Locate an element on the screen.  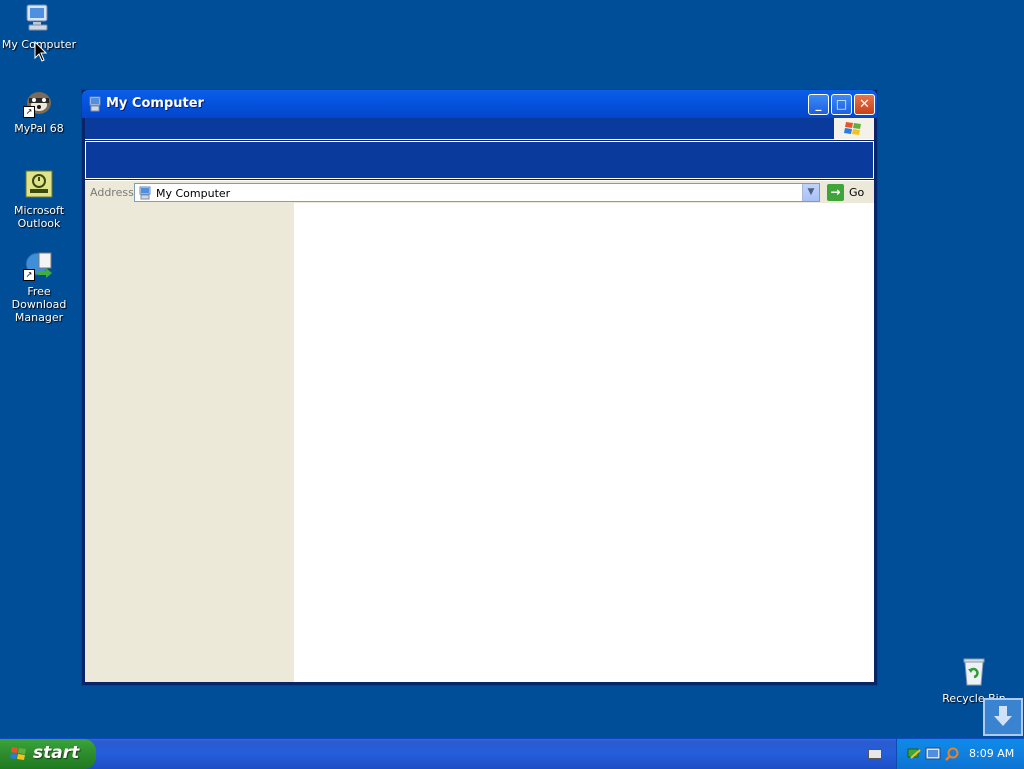
minimize-icon: _ is located at coordinates (818, 104).